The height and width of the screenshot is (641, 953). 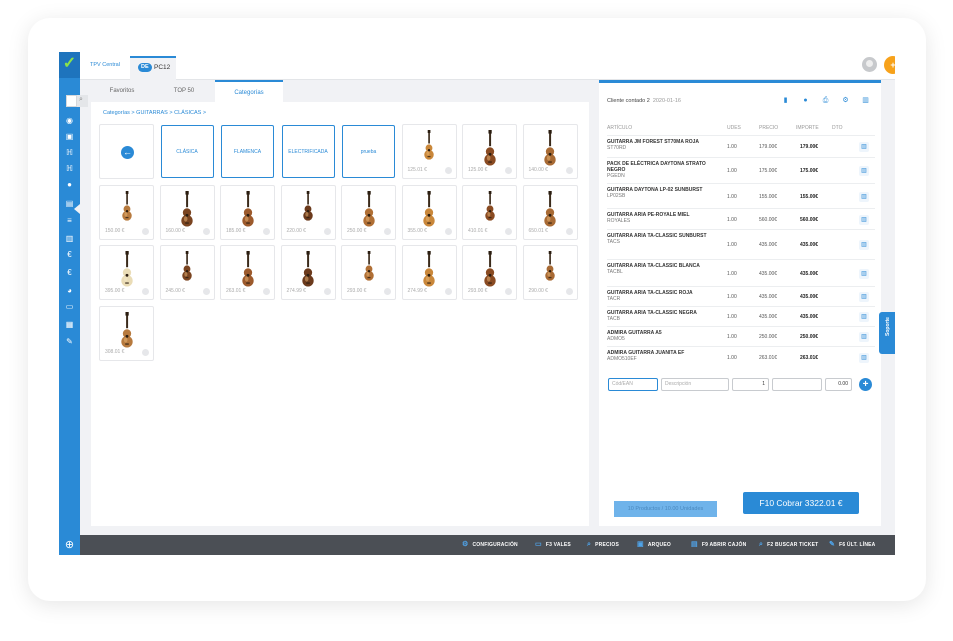 What do you see at coordinates (825, 100) in the screenshot?
I see `print-icon: ⎙` at bounding box center [825, 100].